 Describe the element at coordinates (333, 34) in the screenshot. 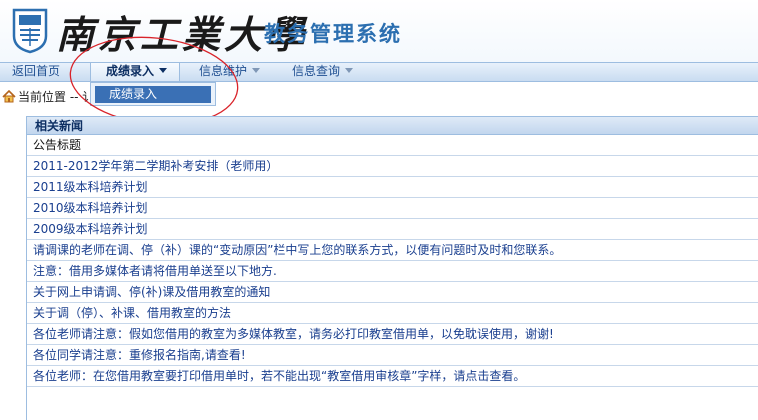

I see `system-title: 教务管理系统` at that location.